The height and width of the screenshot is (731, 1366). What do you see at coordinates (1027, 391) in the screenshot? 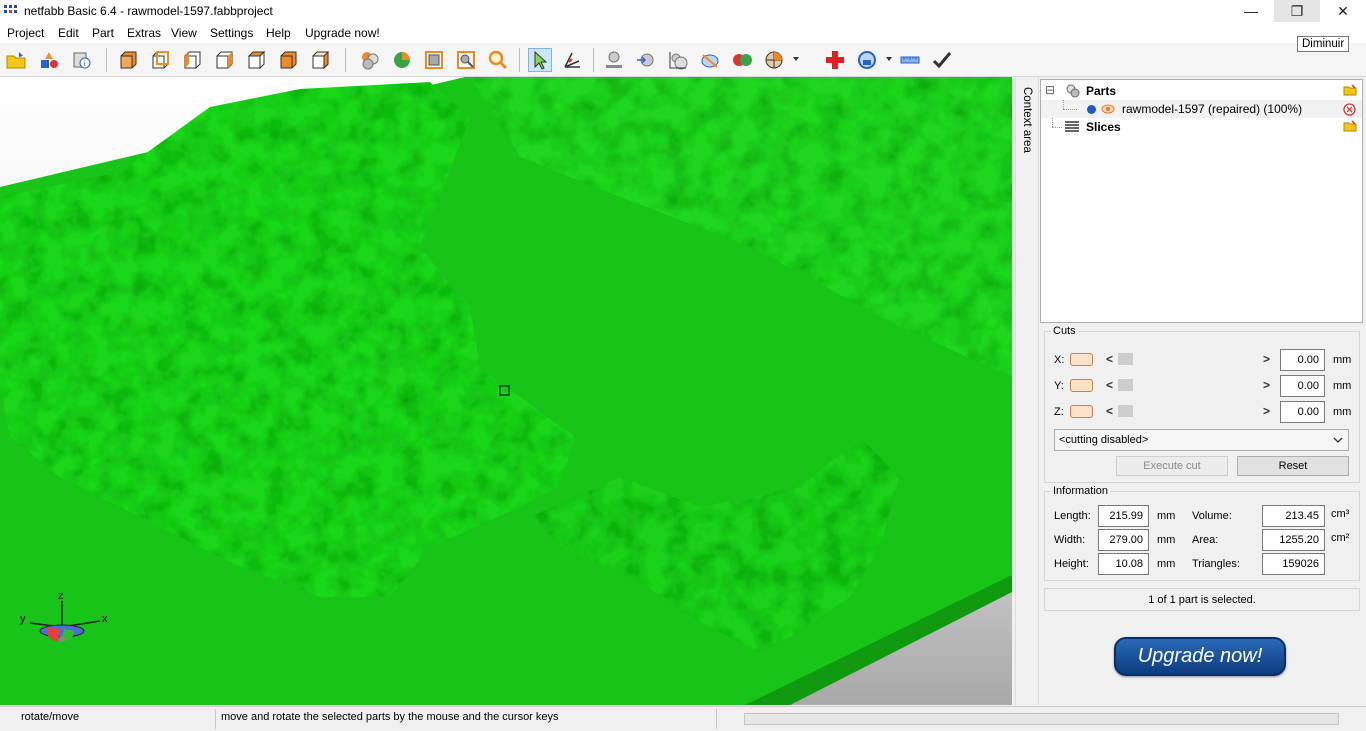
I see `context-area-tab: Context area` at bounding box center [1027, 391].